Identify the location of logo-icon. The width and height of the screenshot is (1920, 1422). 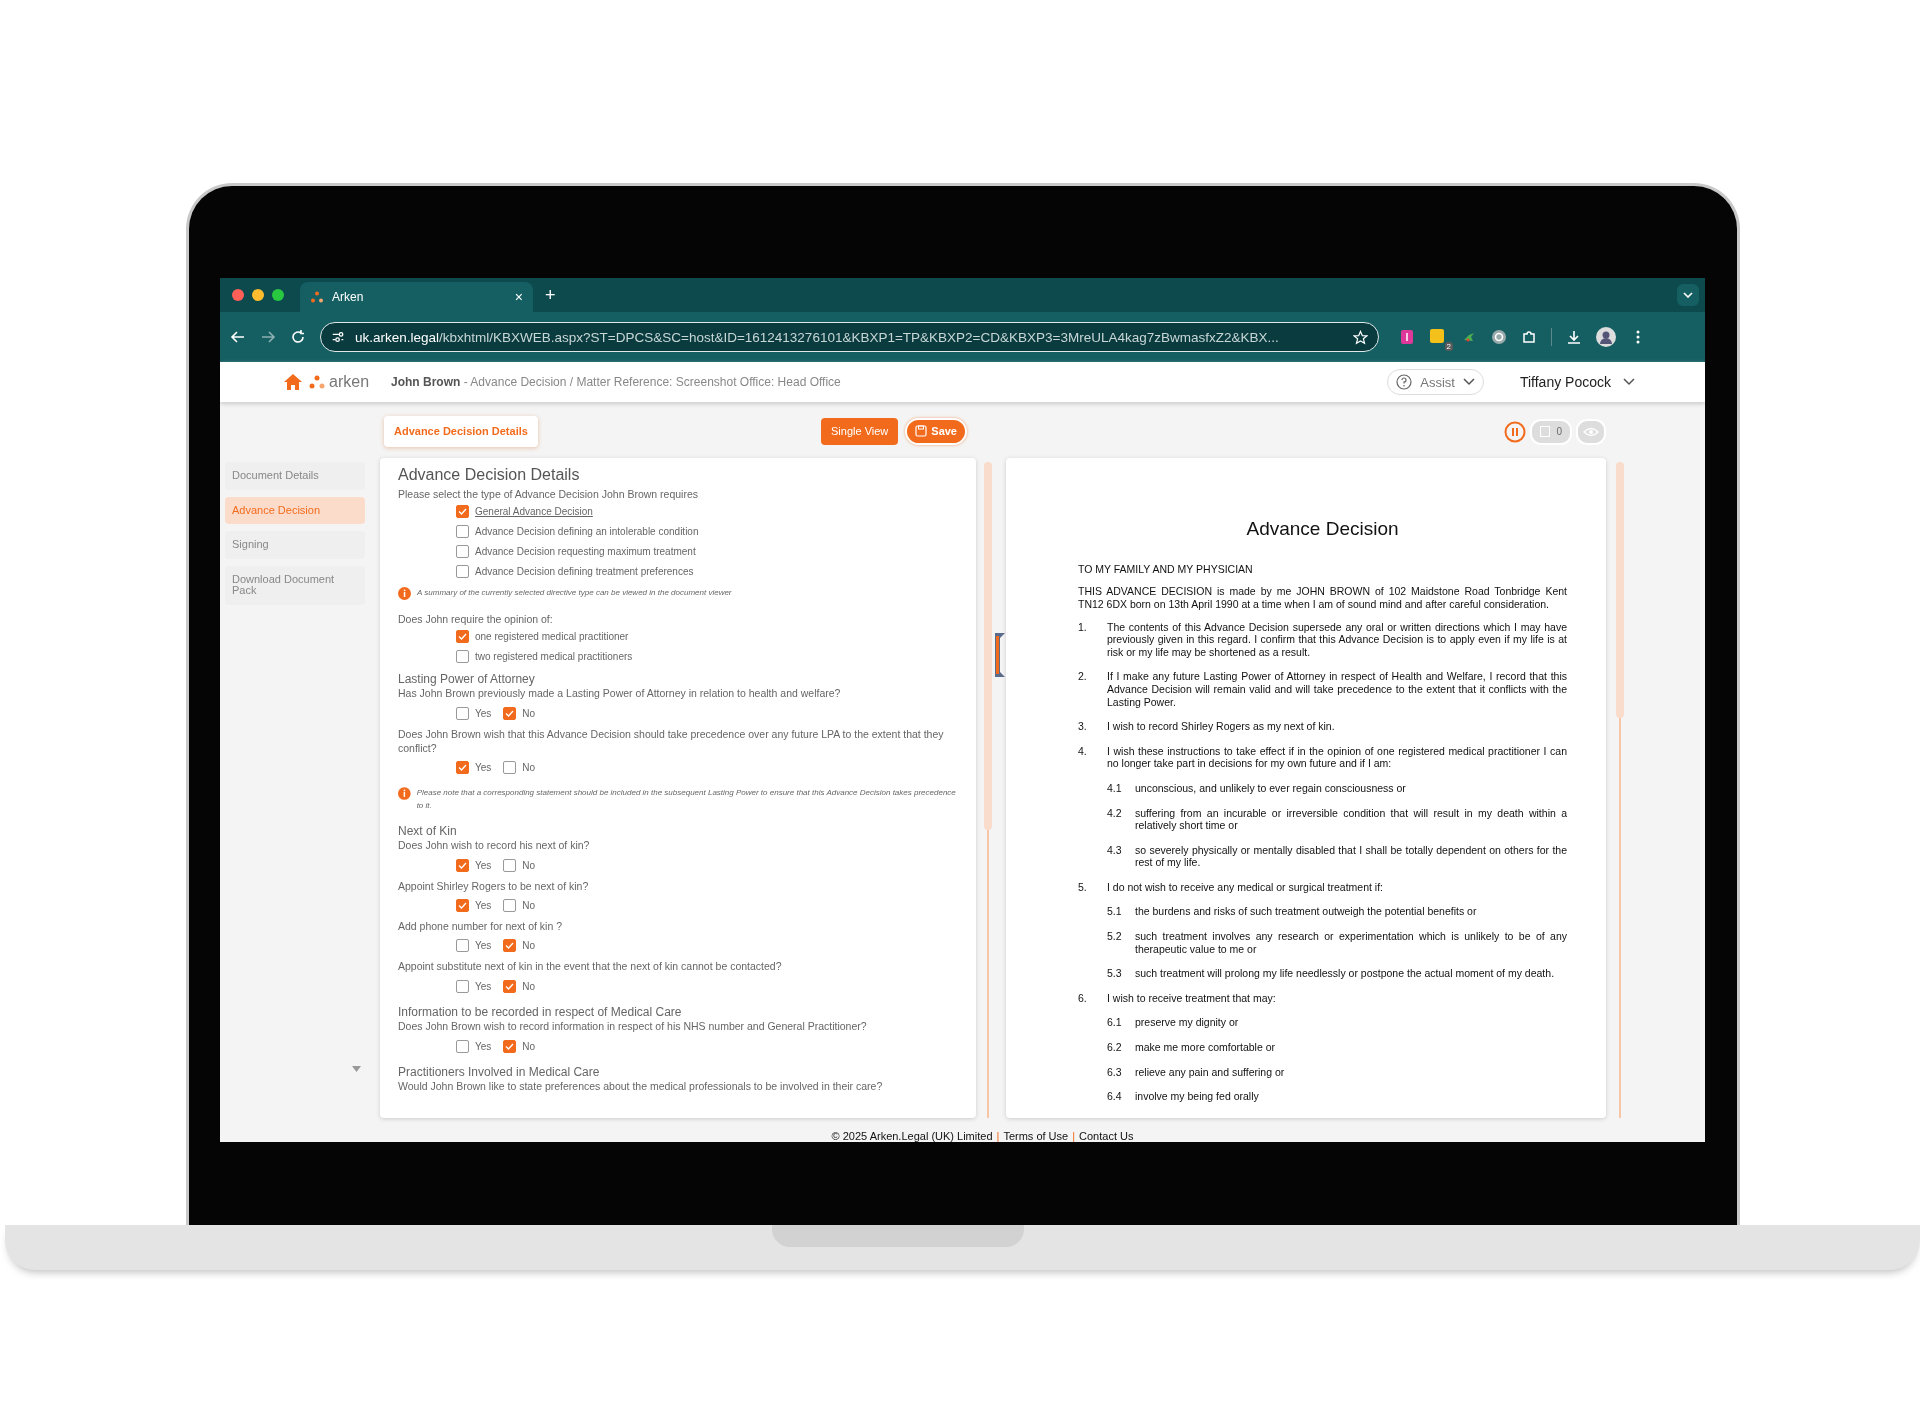
(317, 382).